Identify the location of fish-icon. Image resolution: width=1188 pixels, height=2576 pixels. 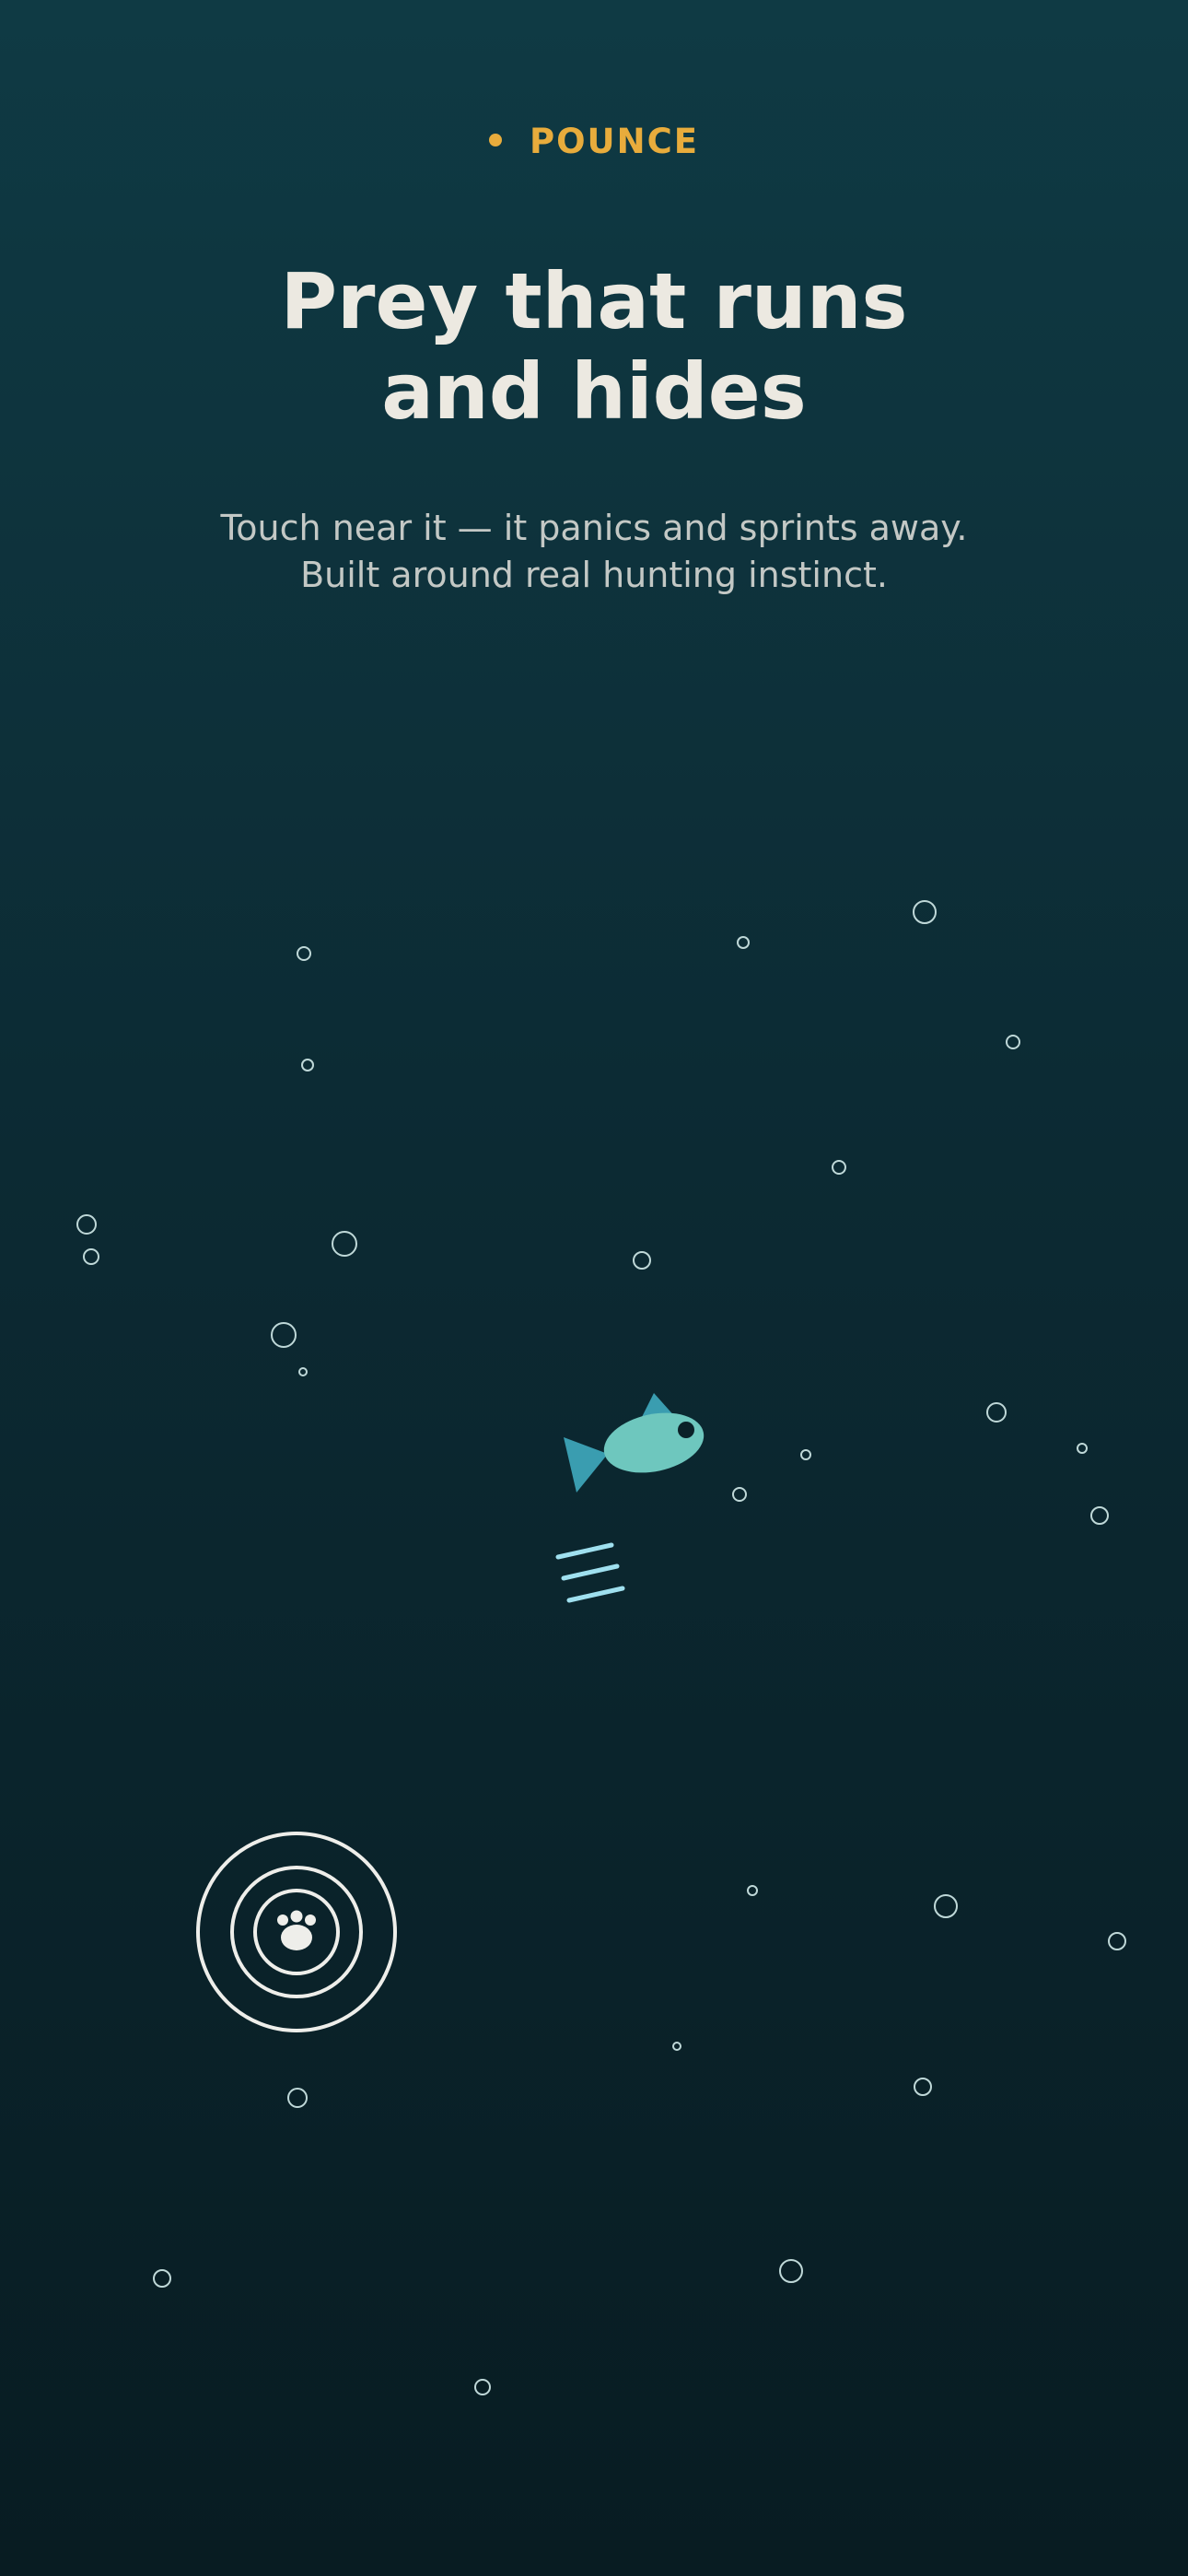
(634, 1443).